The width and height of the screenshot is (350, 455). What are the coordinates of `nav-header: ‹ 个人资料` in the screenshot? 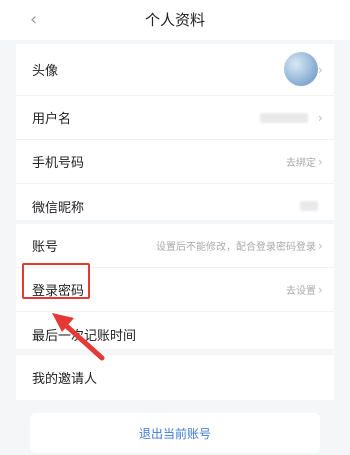 It's located at (175, 20).